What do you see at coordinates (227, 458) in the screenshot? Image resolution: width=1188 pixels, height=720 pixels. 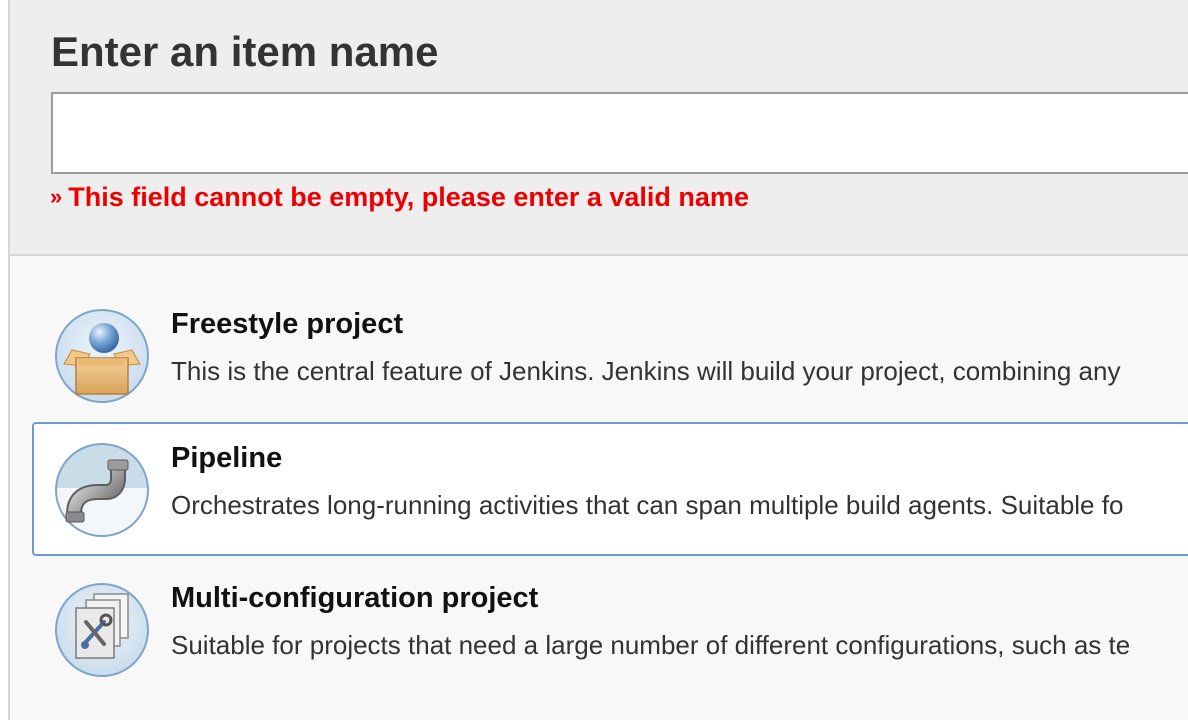 I see `item-type-name: Pipeline` at bounding box center [227, 458].